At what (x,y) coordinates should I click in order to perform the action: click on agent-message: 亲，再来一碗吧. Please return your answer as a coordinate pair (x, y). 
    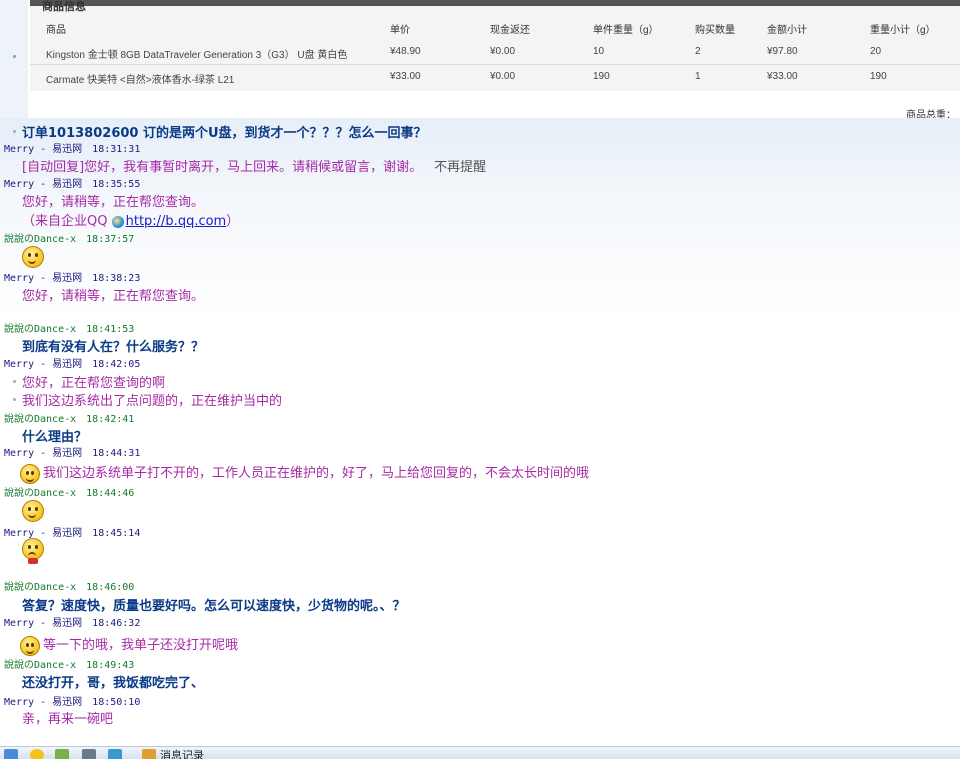
    Looking at the image, I should click on (67, 717).